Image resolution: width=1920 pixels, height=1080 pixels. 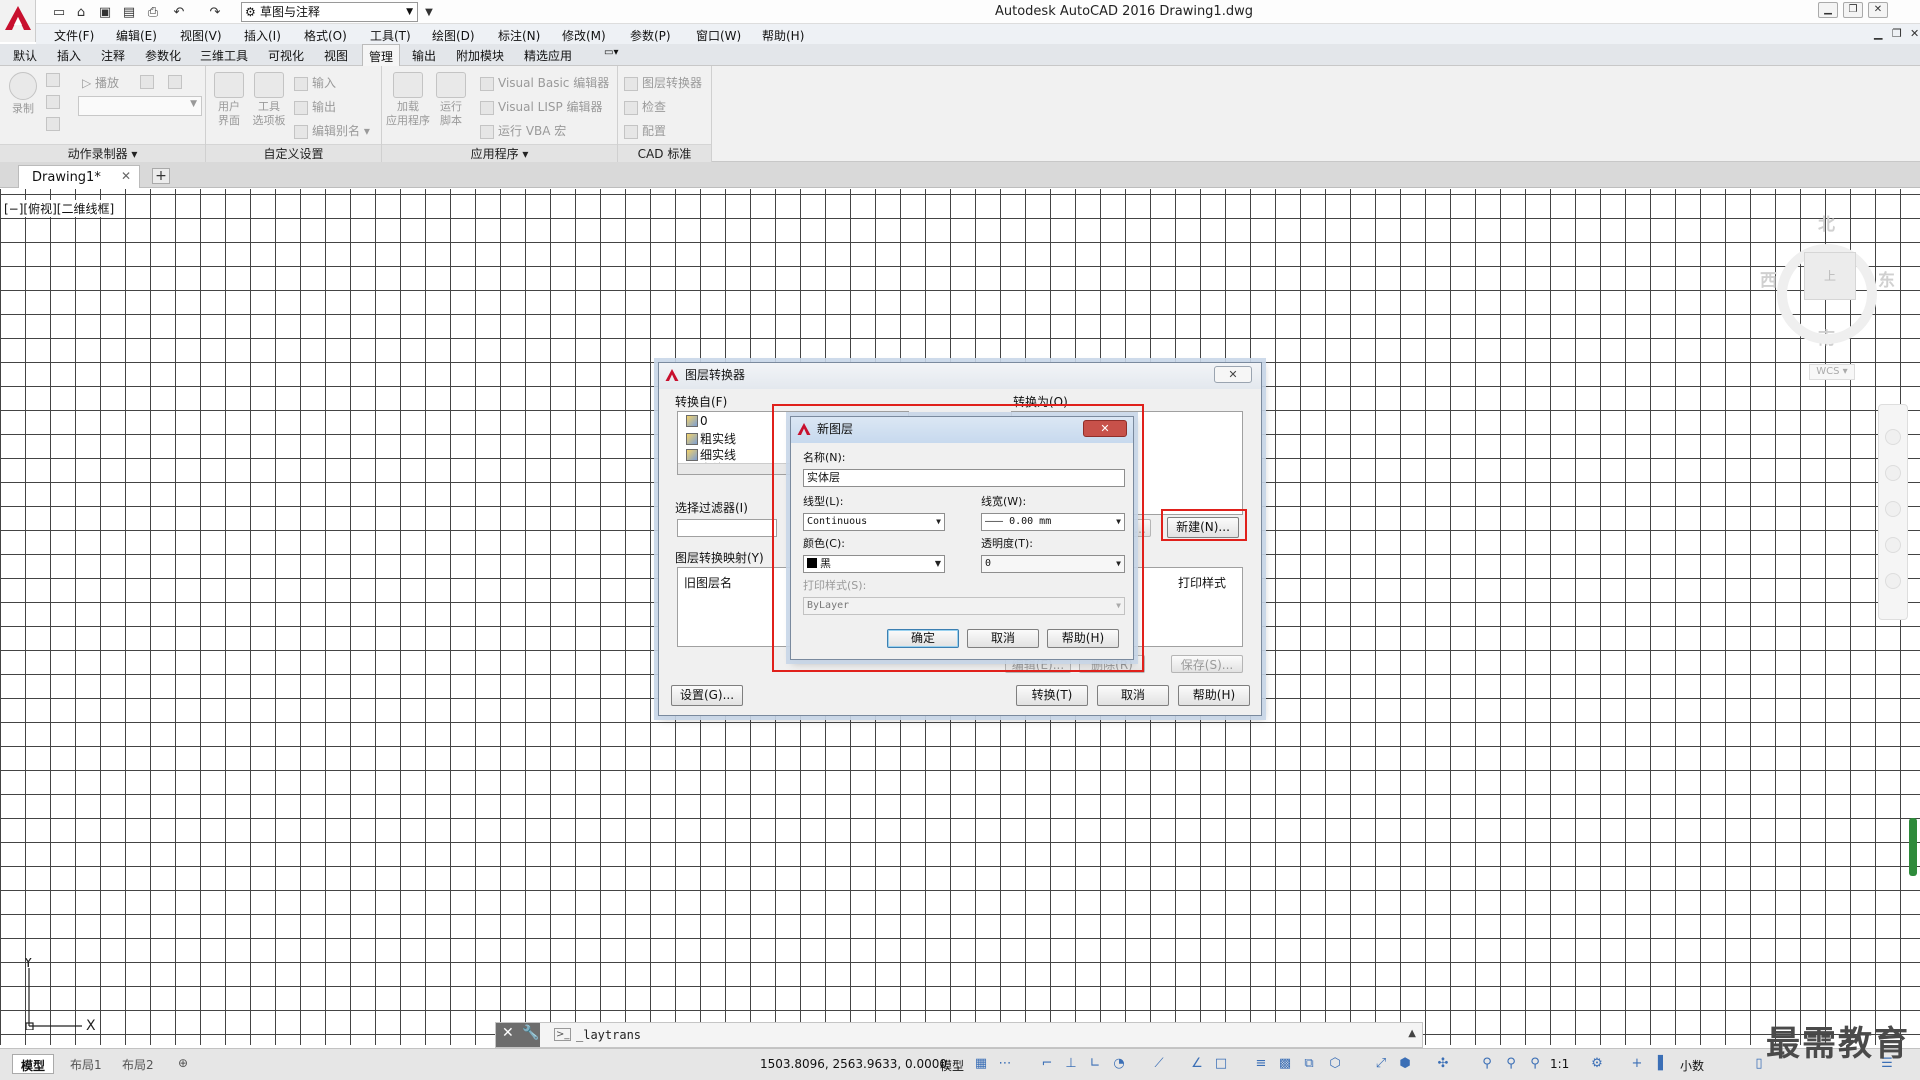 What do you see at coordinates (1535, 1064) in the screenshot?
I see `annotation-scale-icon: ⚲` at bounding box center [1535, 1064].